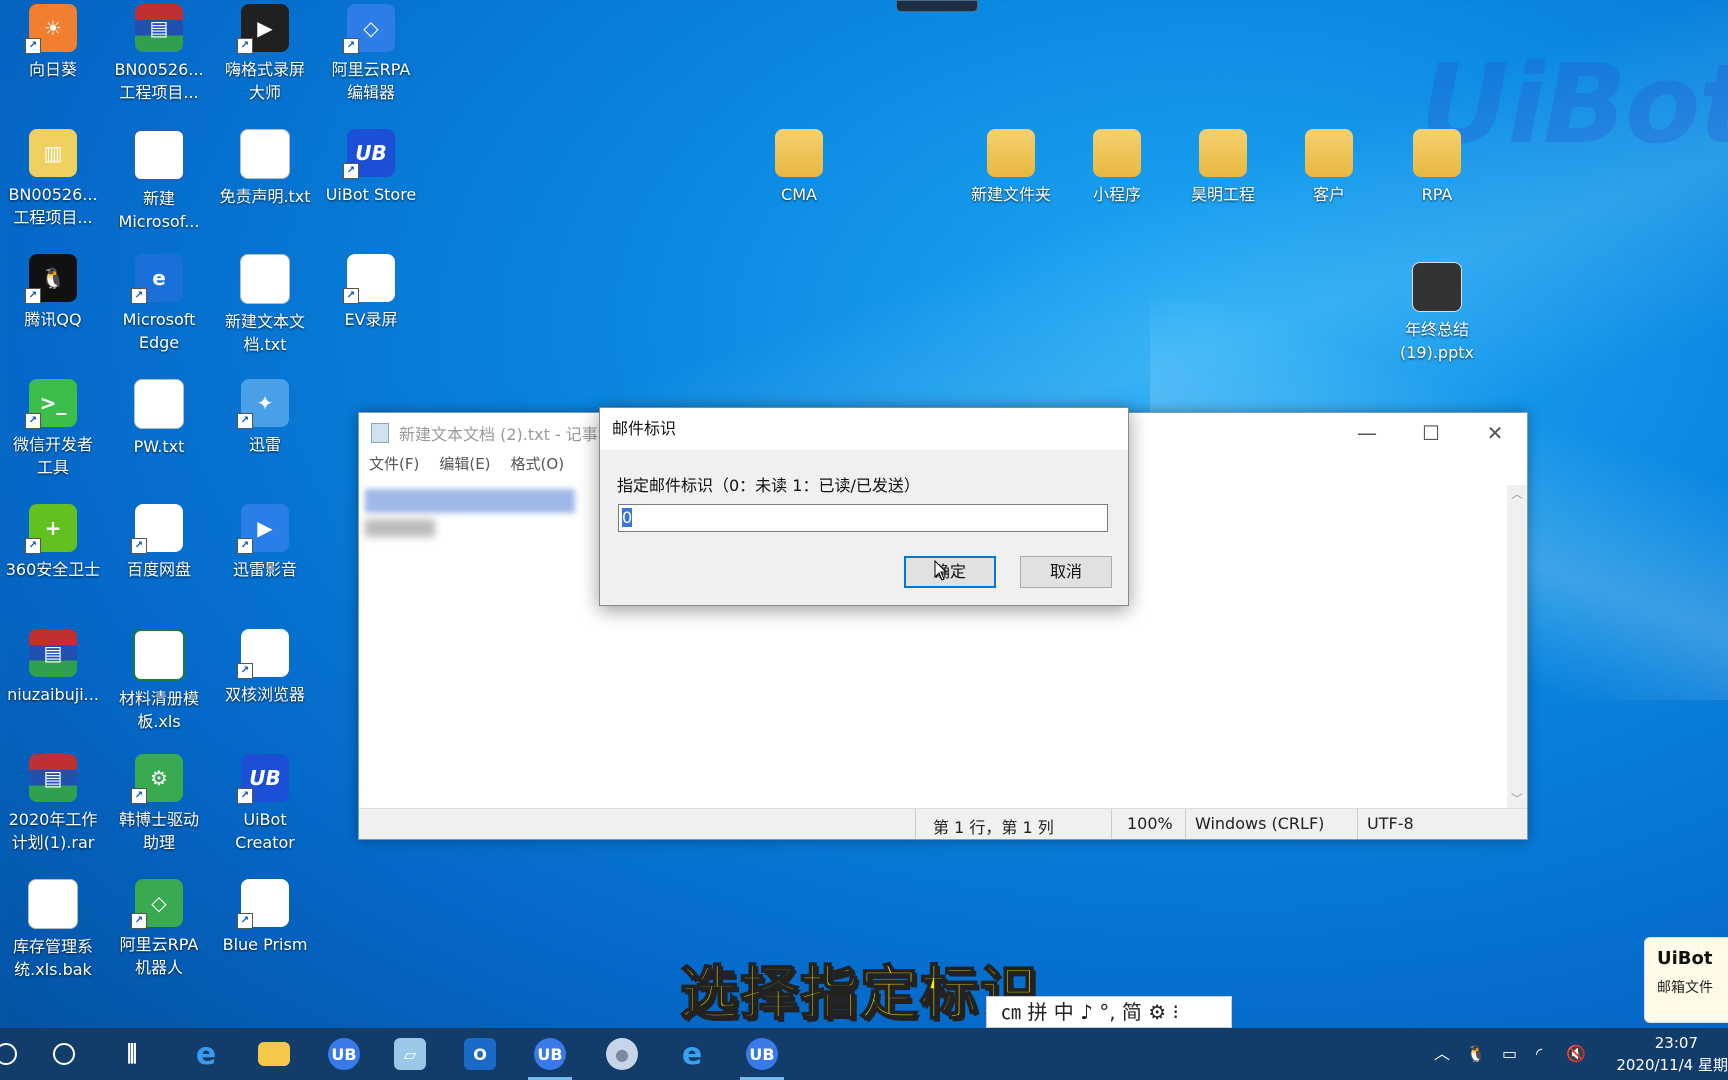 This screenshot has width=1728, height=1080. What do you see at coordinates (371, 290) in the screenshot?
I see `desktop-icon: EV ↗ EV录屏` at bounding box center [371, 290].